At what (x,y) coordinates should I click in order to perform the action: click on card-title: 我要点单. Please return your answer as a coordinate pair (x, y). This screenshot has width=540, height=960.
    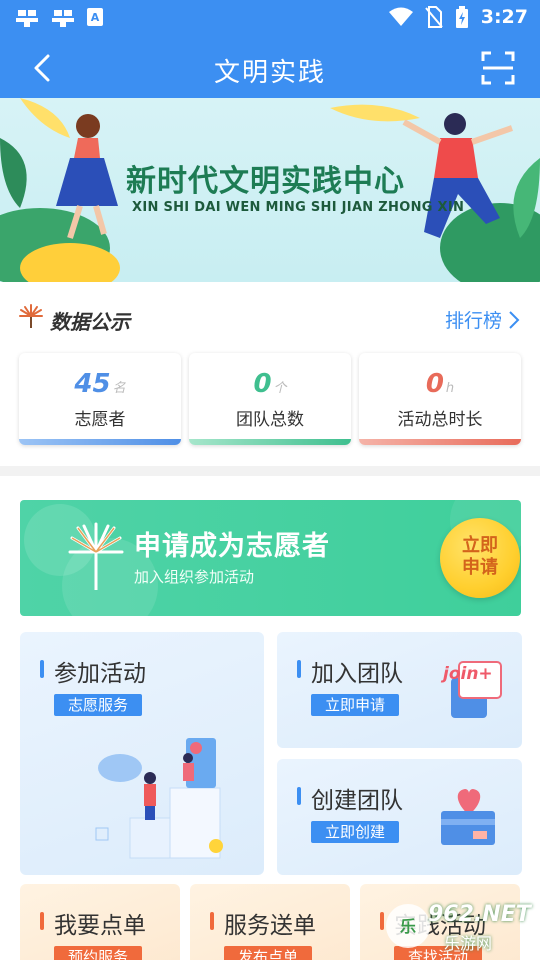
    Looking at the image, I should click on (100, 926).